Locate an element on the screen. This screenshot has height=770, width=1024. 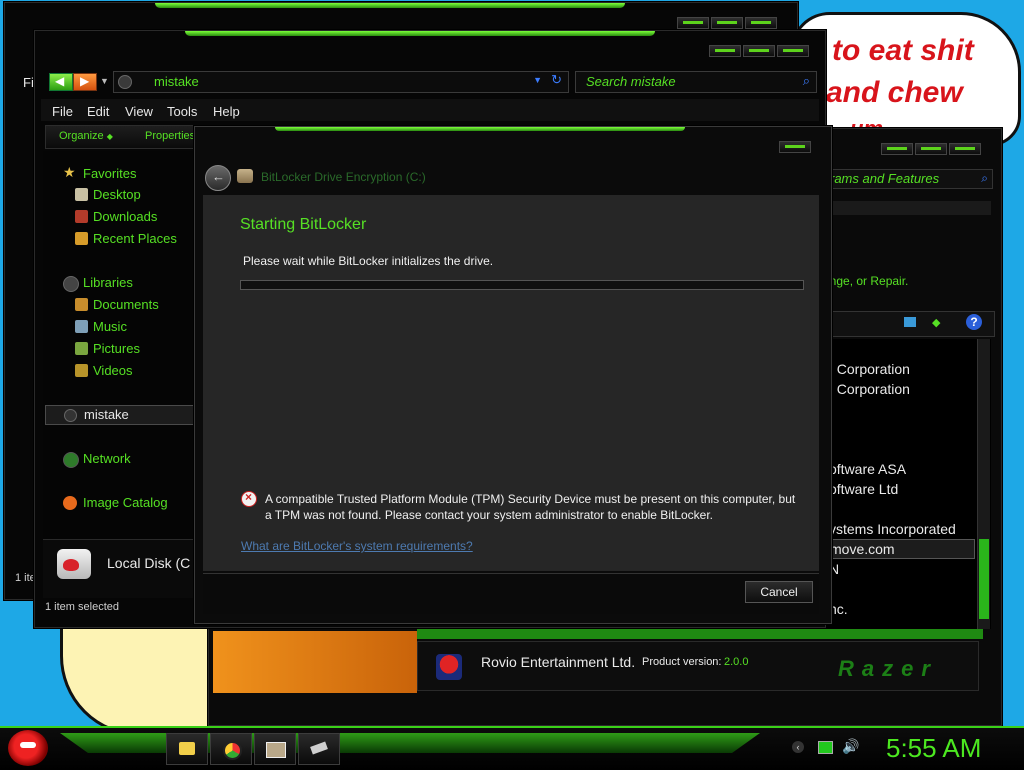
error-icon: × is located at coordinates (249, 498).